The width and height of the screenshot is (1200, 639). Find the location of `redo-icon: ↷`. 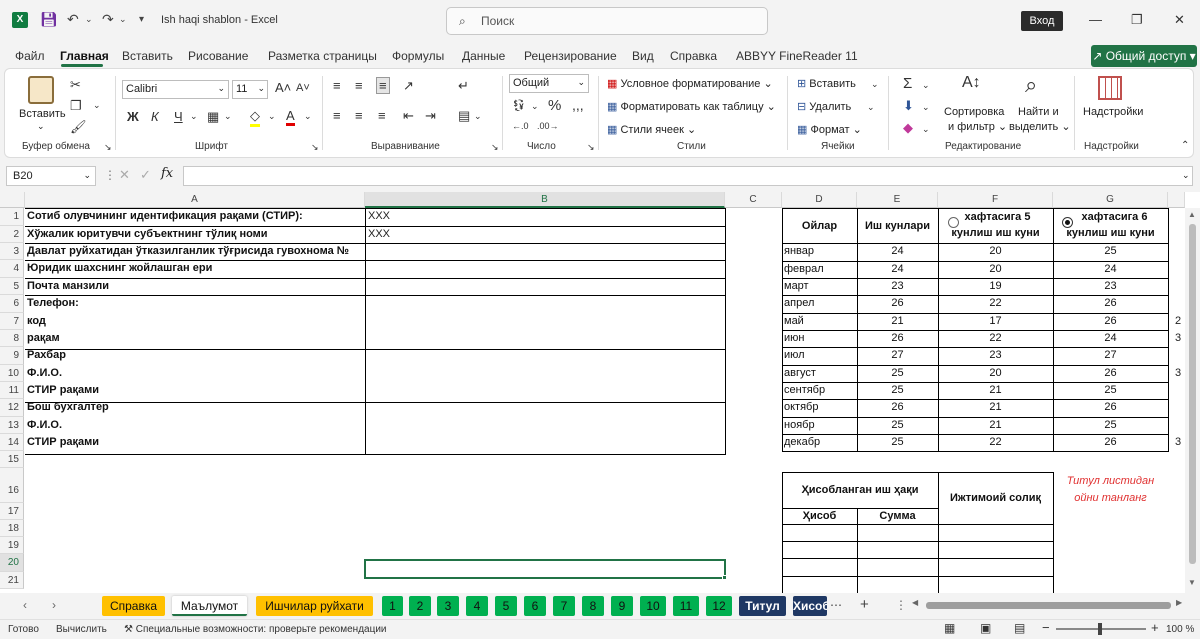

redo-icon: ↷ is located at coordinates (108, 19).